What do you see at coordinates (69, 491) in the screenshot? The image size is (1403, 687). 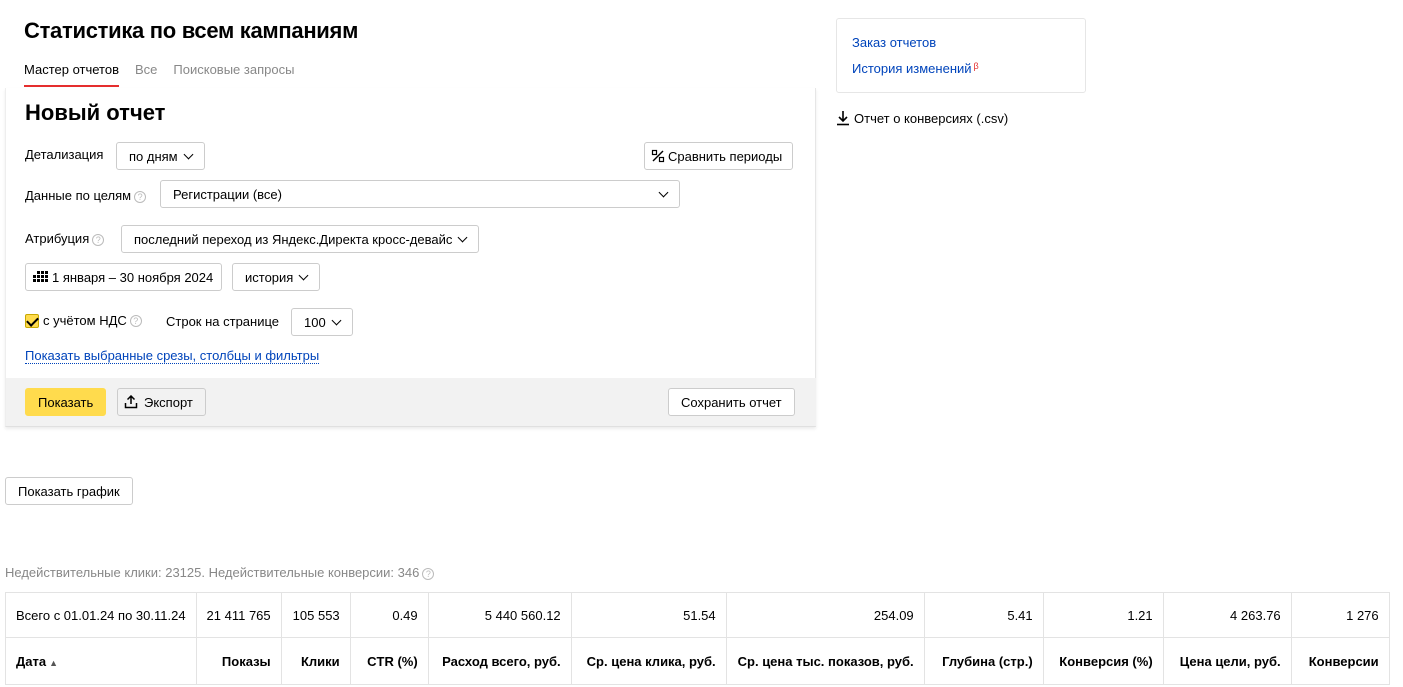 I see `show-chart-button: Показать график` at bounding box center [69, 491].